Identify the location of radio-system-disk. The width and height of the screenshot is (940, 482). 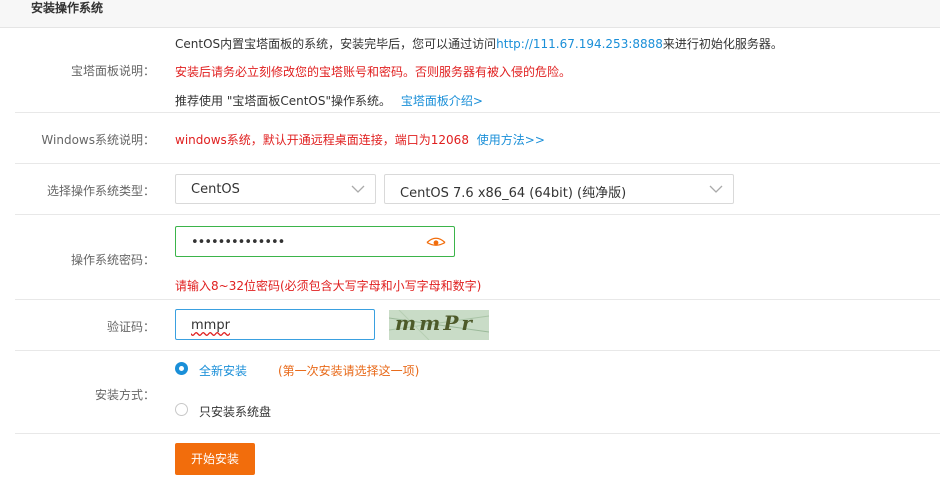
(181, 409).